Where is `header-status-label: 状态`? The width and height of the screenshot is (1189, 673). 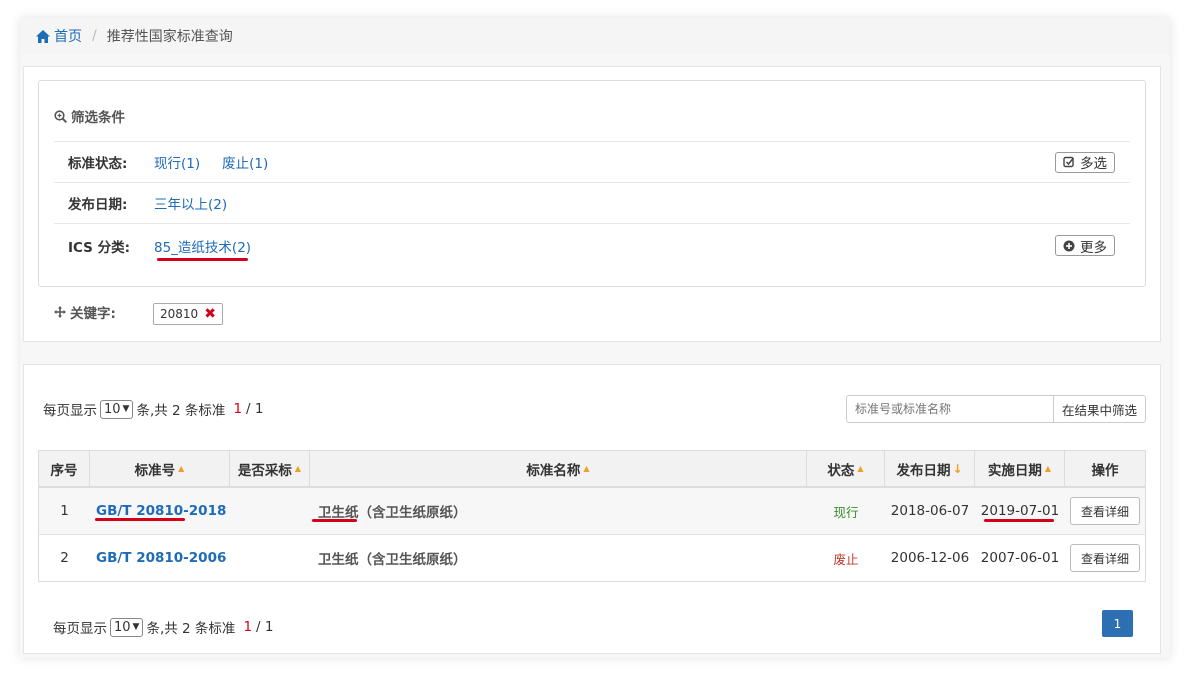 header-status-label: 状态 is located at coordinates (841, 470).